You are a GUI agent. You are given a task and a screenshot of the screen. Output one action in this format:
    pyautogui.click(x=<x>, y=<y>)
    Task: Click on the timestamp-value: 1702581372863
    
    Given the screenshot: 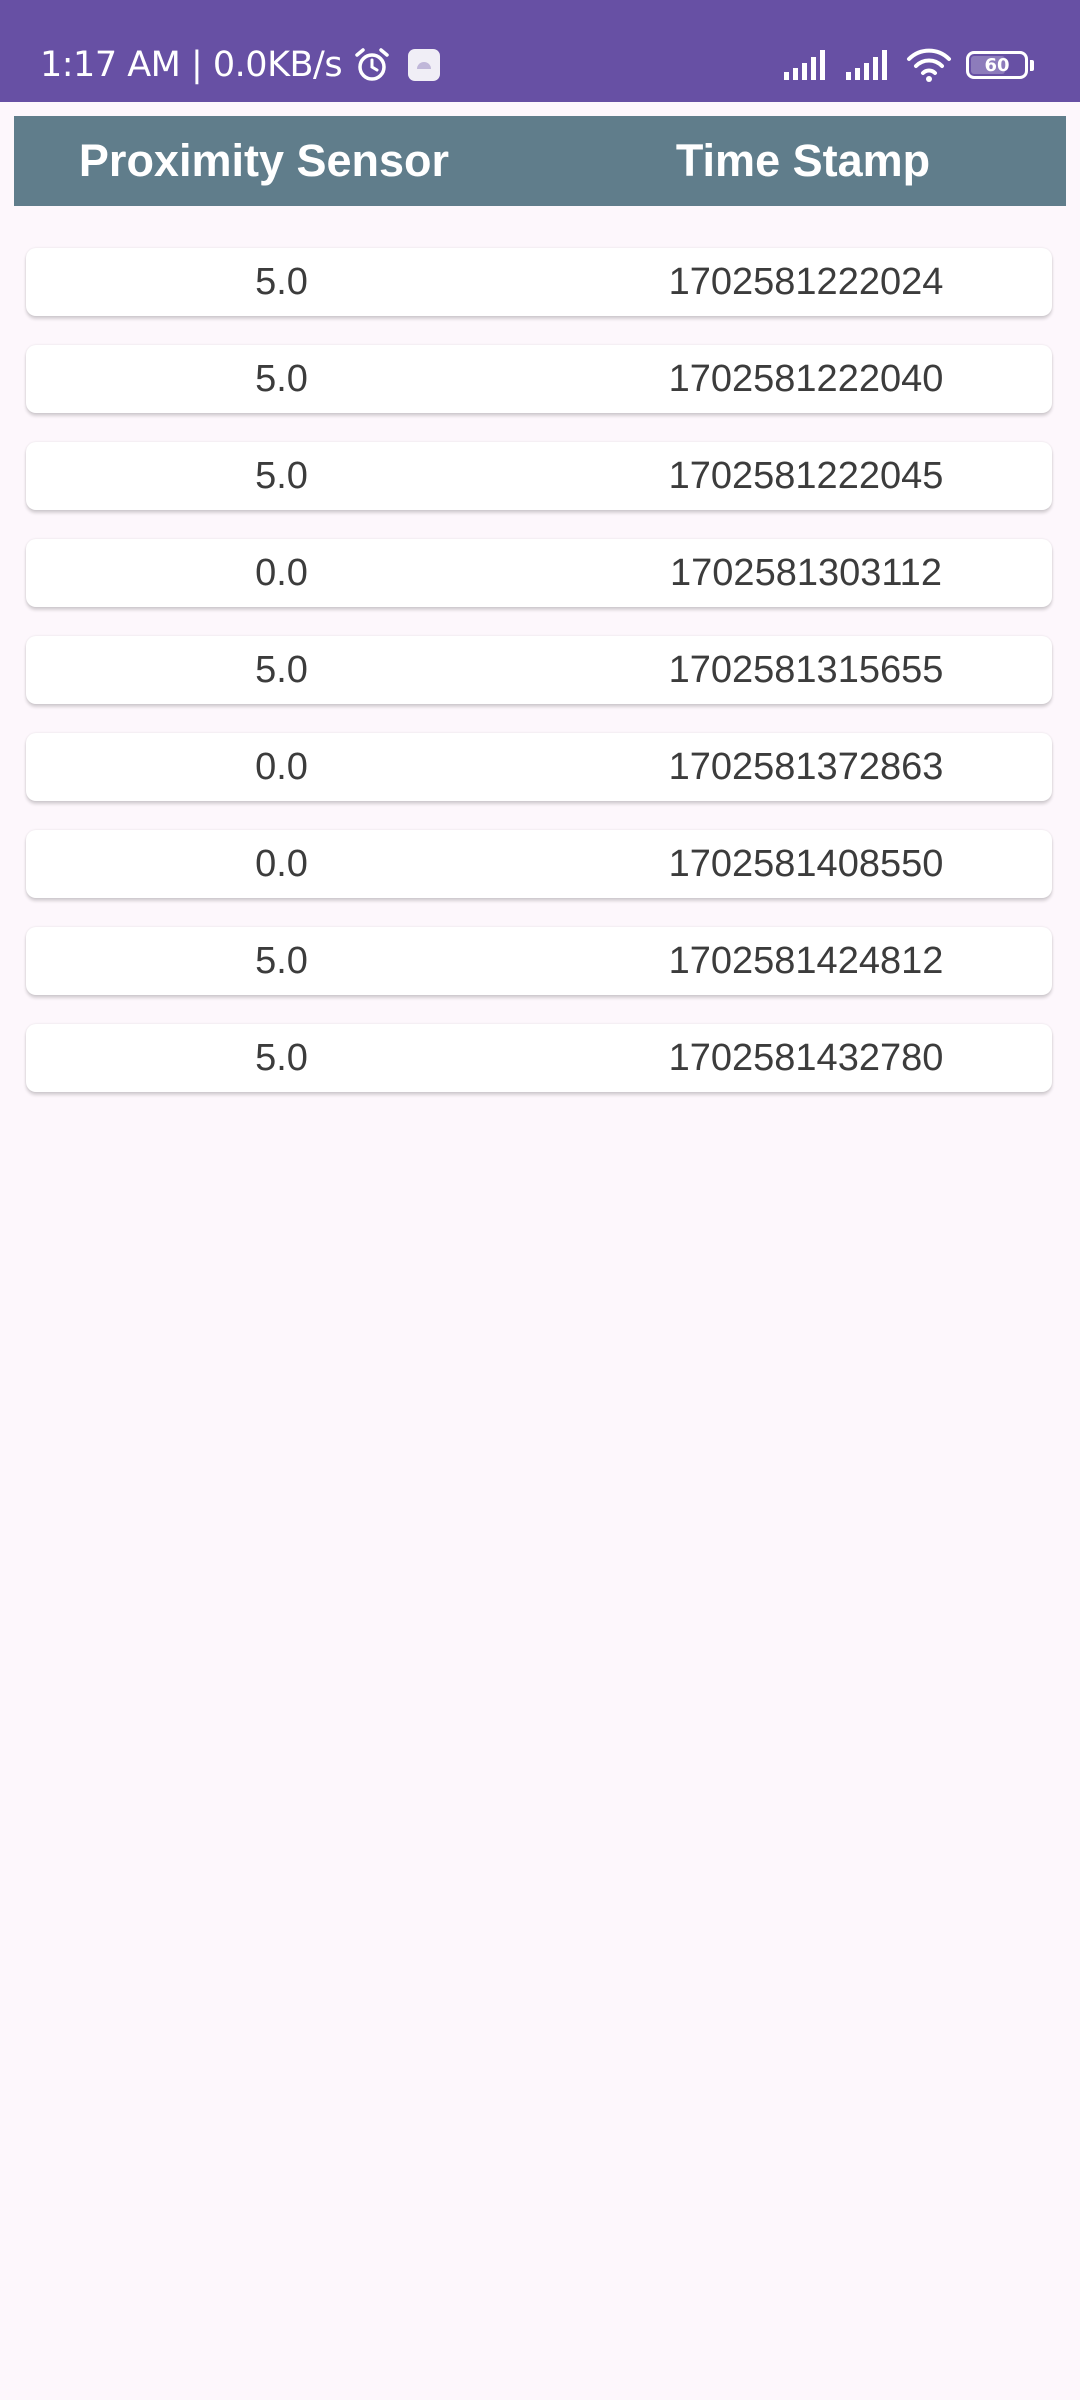 What is the action you would take?
    pyautogui.click(x=806, y=766)
    